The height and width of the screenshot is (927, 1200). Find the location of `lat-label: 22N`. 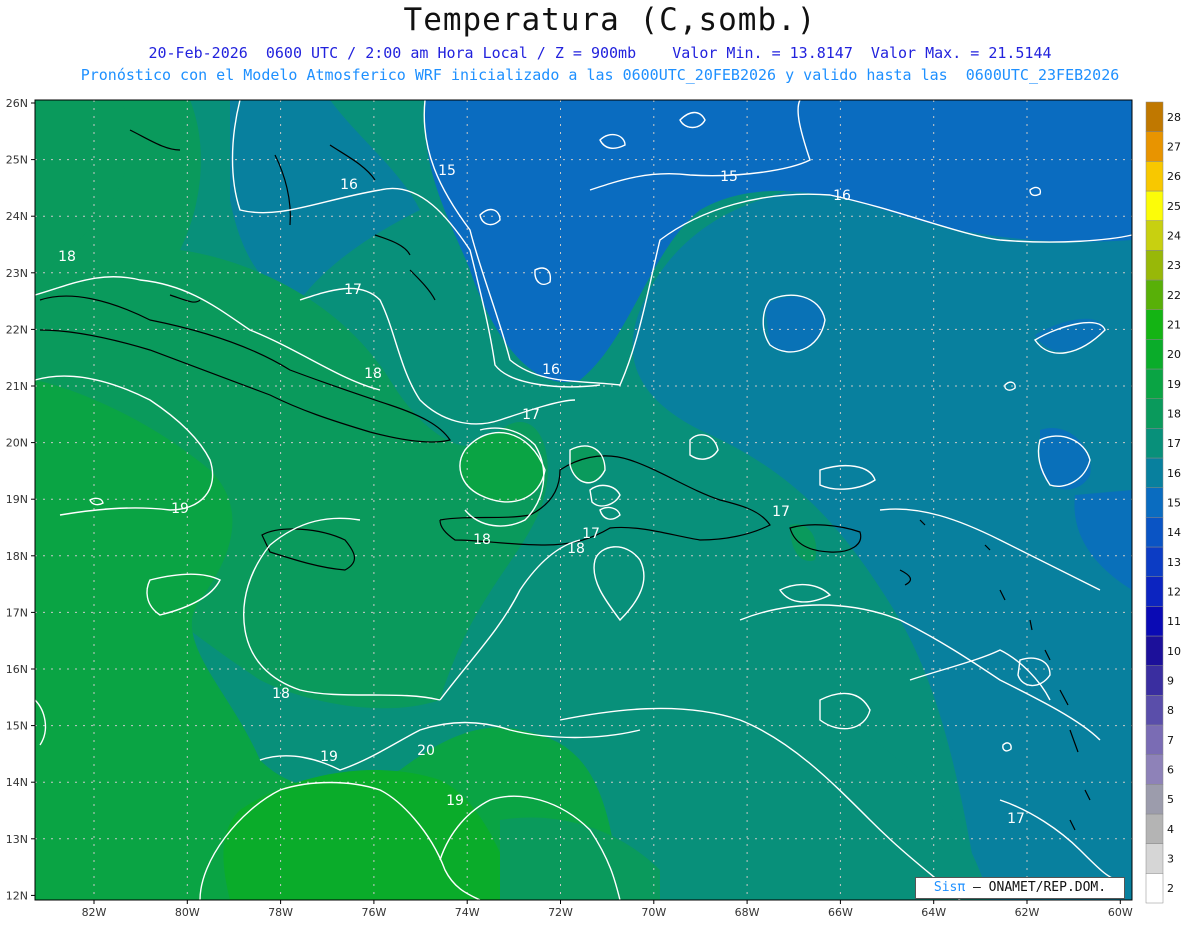

lat-label: 22N is located at coordinates (17, 329).